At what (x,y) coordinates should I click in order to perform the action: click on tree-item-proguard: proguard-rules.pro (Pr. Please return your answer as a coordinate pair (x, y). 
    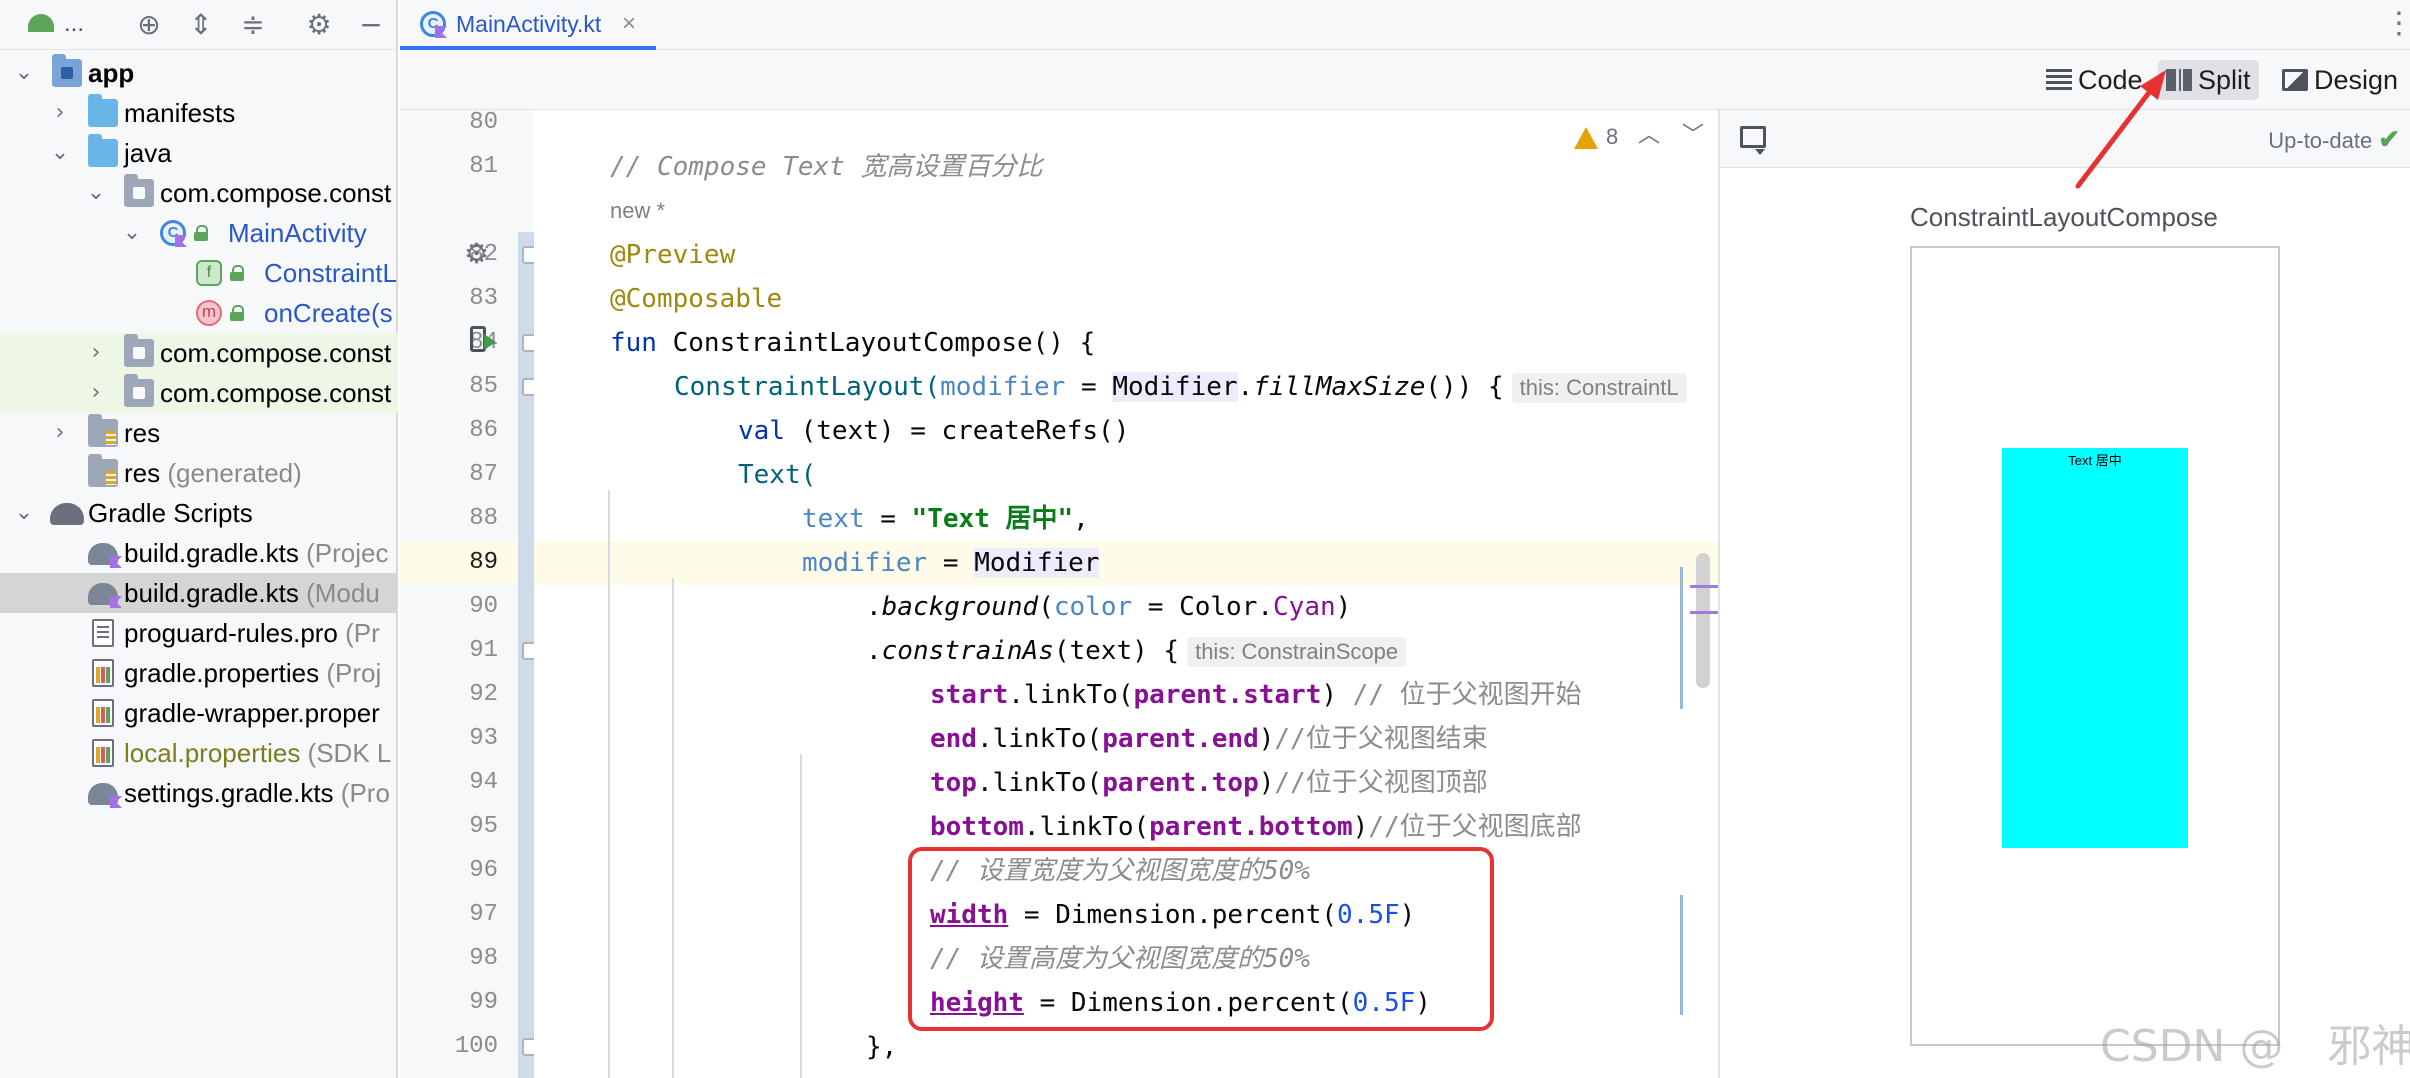
    Looking at the image, I should click on (199, 633).